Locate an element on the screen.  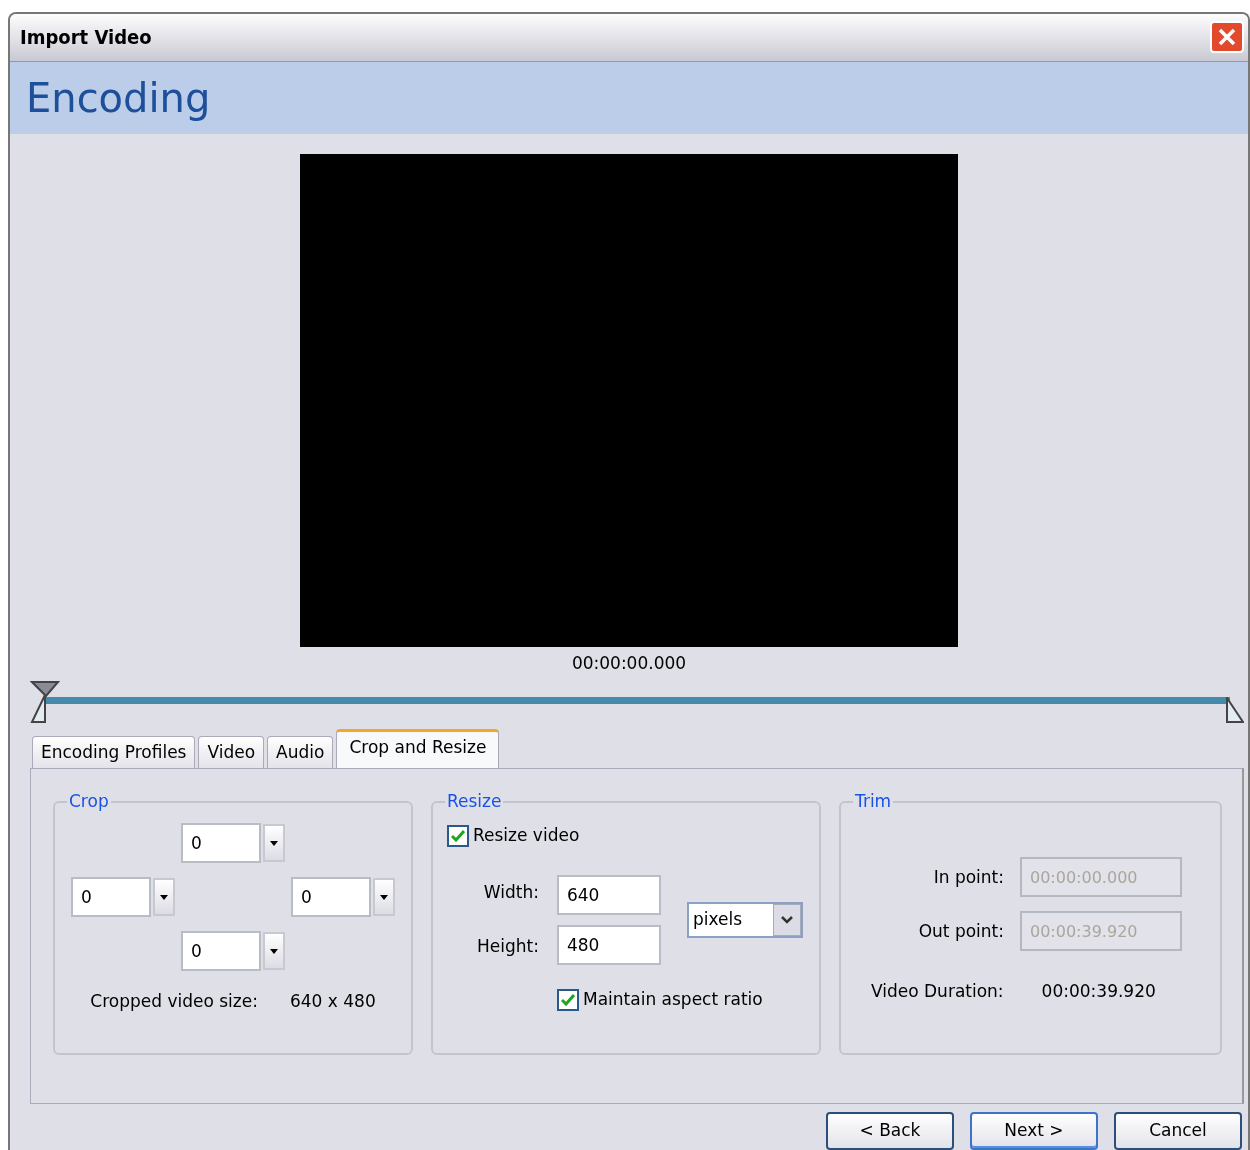
tab: Video is located at coordinates (231, 752).